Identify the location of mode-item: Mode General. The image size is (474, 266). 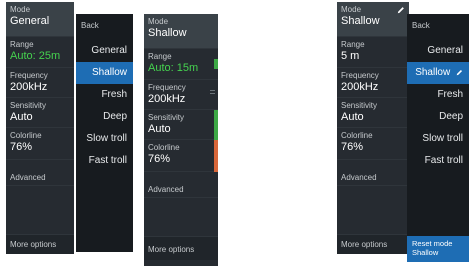
(40, 19).